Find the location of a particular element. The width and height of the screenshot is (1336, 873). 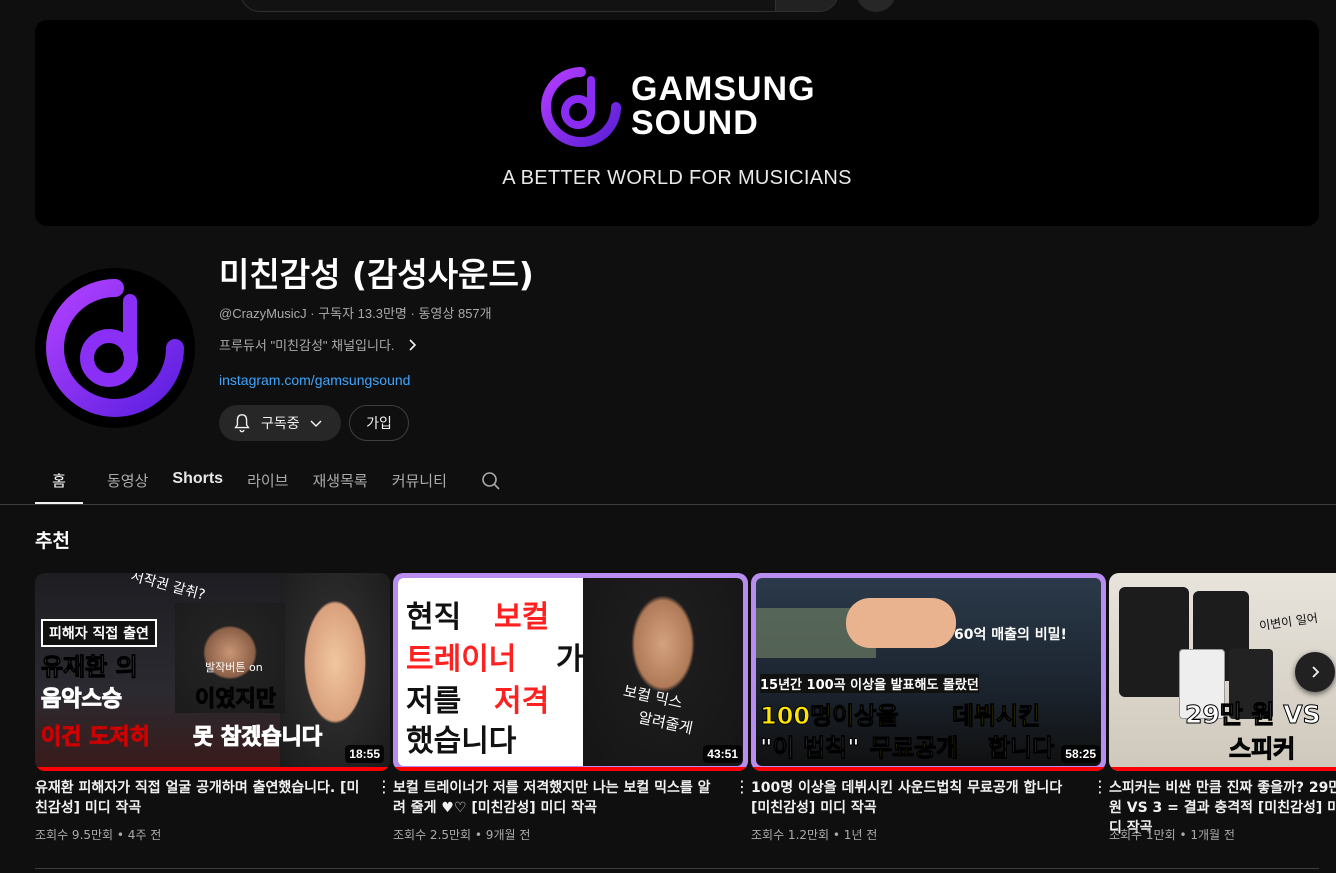

thumb-line3a: "이 법칙" is located at coordinates (810, 748).